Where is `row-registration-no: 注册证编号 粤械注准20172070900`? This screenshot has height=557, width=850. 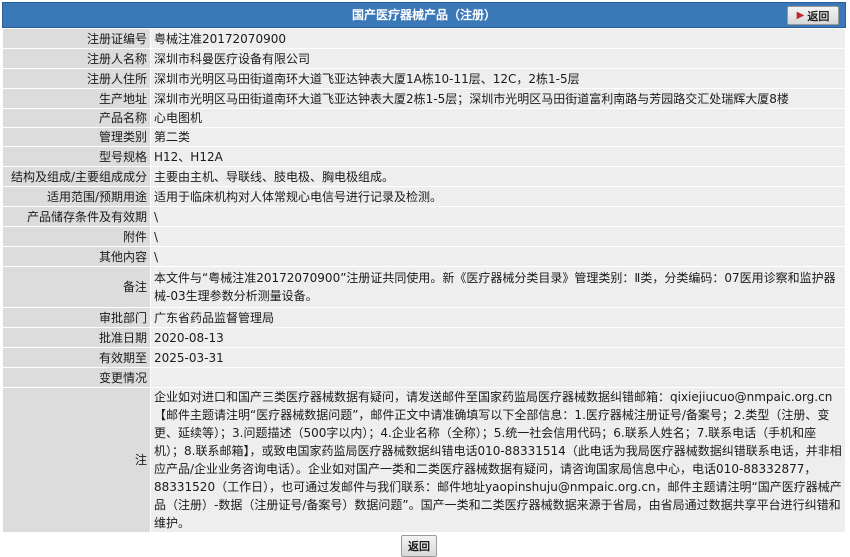
row-registration-no: 注册证编号 粤械注准20172070900 is located at coordinates (424, 38).